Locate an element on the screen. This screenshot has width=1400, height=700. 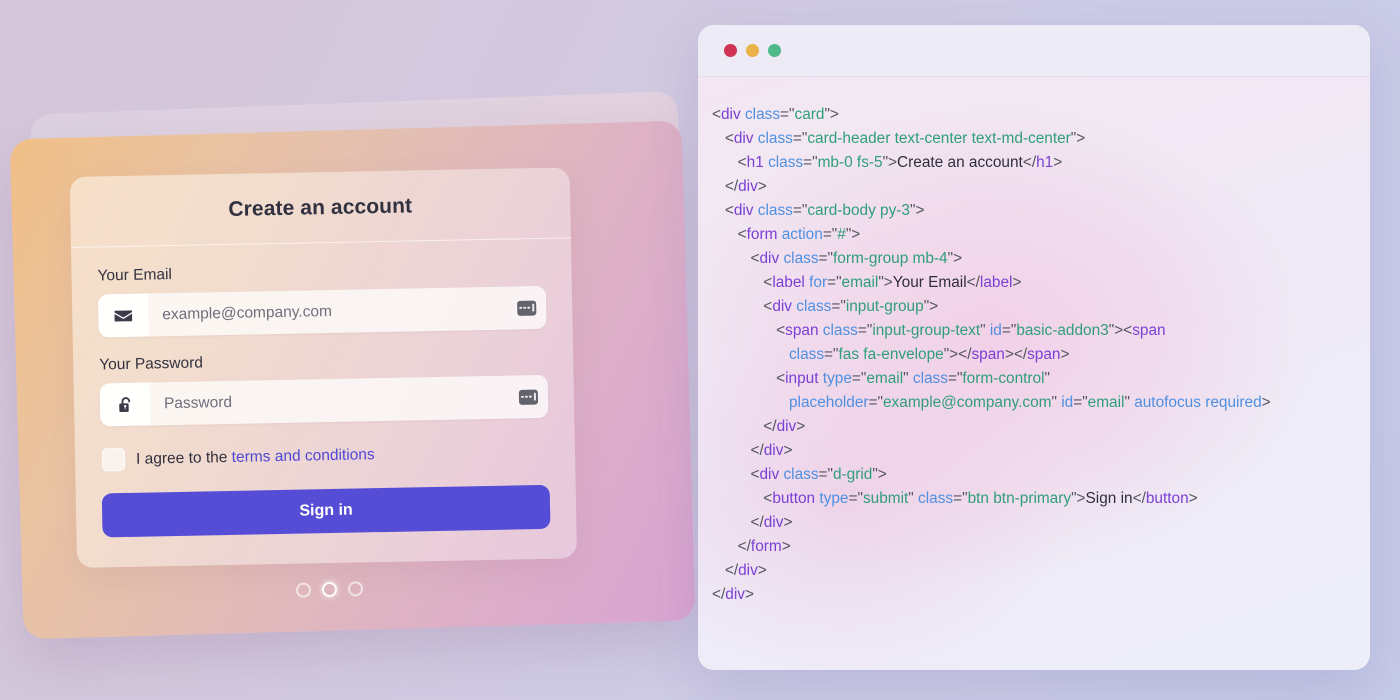
maximize-window-button is located at coordinates (774, 50).